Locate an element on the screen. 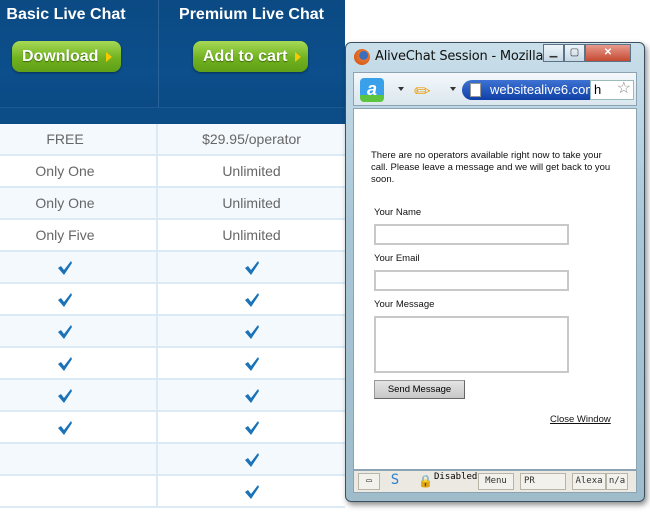  ruler-icon: ▭ is located at coordinates (369, 481).